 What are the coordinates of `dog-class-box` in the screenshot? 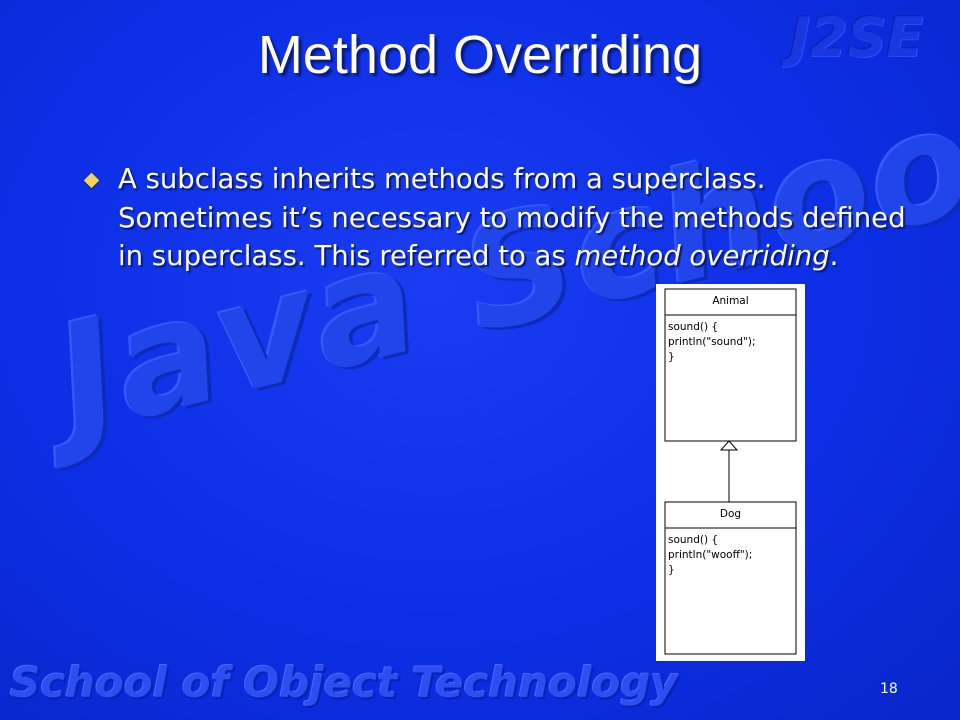 It's located at (730, 578).